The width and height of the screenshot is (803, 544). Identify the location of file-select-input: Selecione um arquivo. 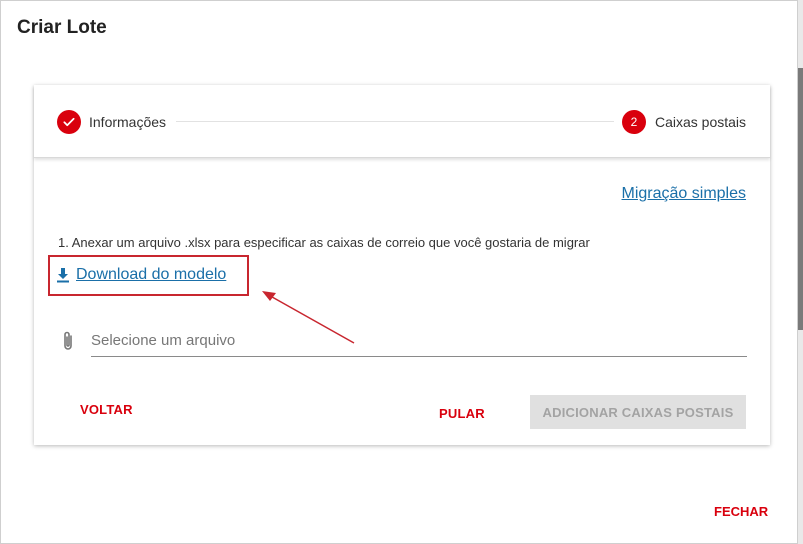
(419, 343).